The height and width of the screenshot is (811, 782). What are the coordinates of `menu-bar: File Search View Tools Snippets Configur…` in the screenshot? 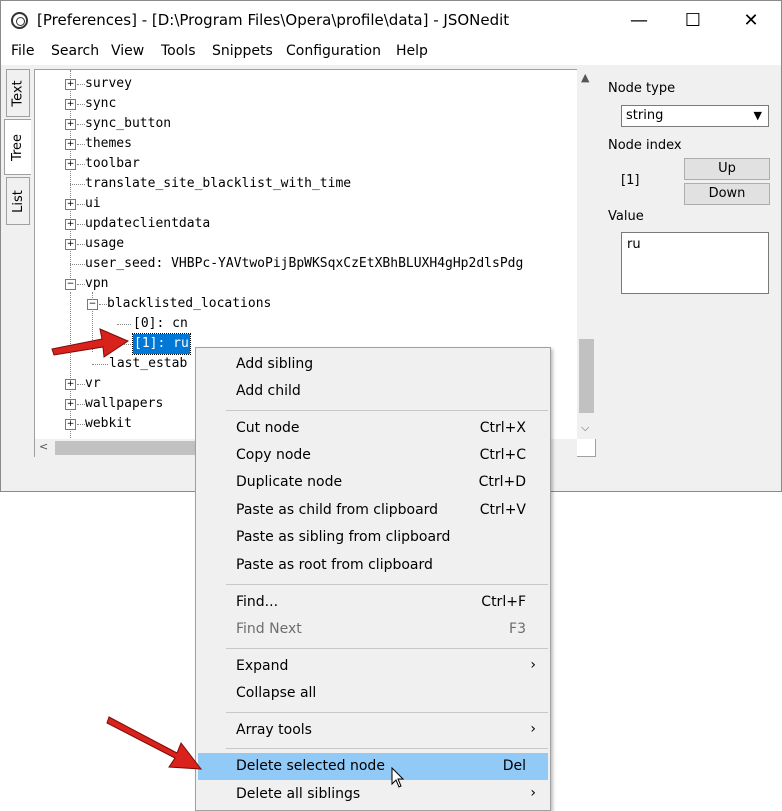 It's located at (391, 52).